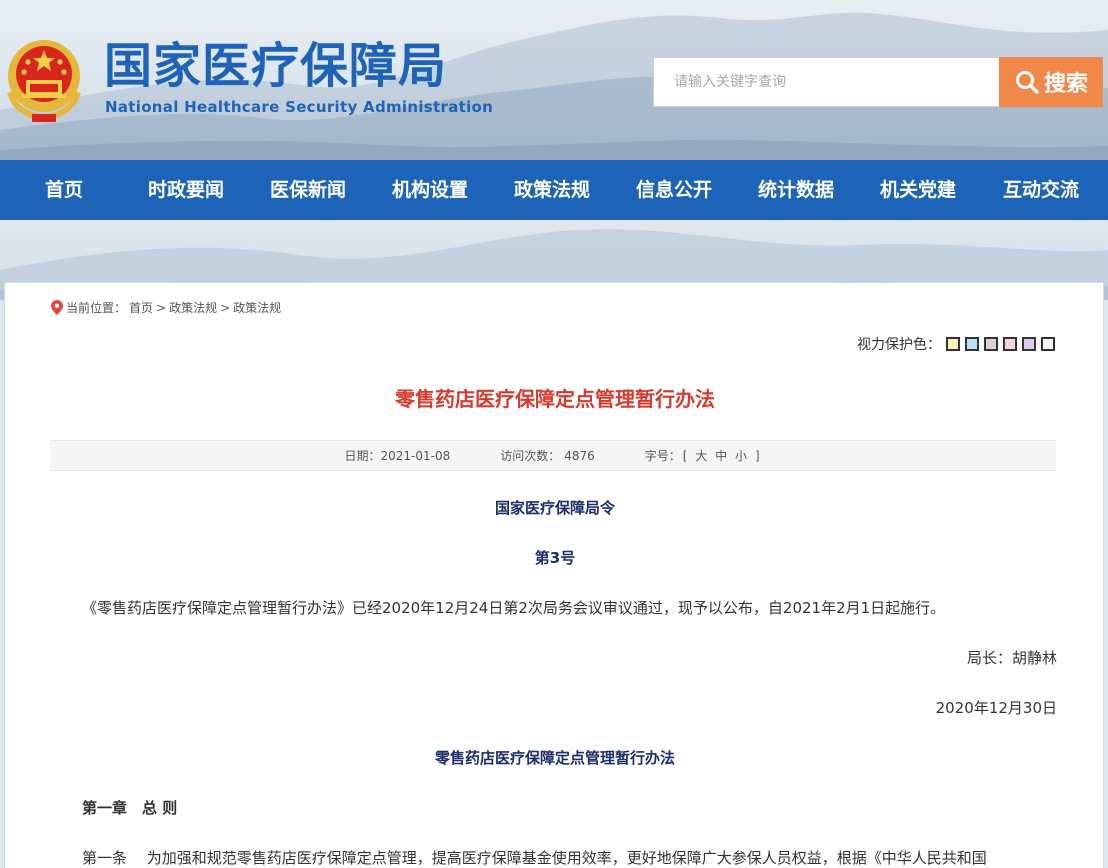 The image size is (1108, 868). Describe the element at coordinates (674, 190) in the screenshot. I see `nav-item-disclosure: 信息公开` at that location.